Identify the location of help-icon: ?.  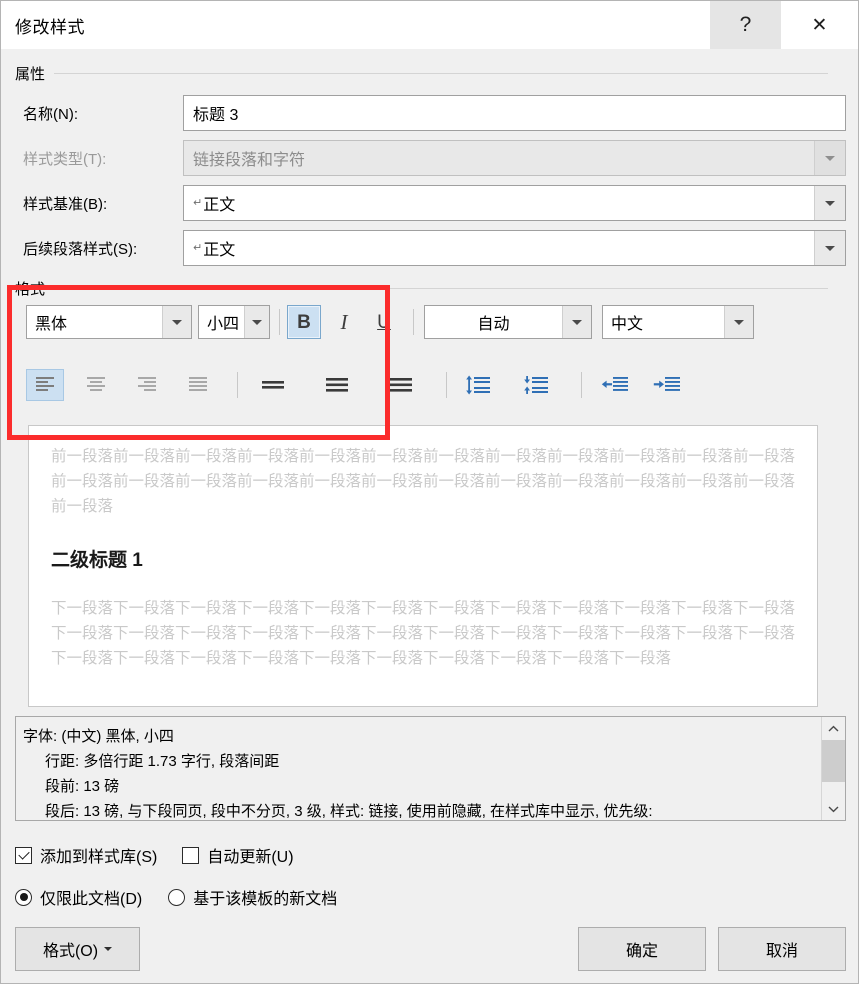
(745, 24).